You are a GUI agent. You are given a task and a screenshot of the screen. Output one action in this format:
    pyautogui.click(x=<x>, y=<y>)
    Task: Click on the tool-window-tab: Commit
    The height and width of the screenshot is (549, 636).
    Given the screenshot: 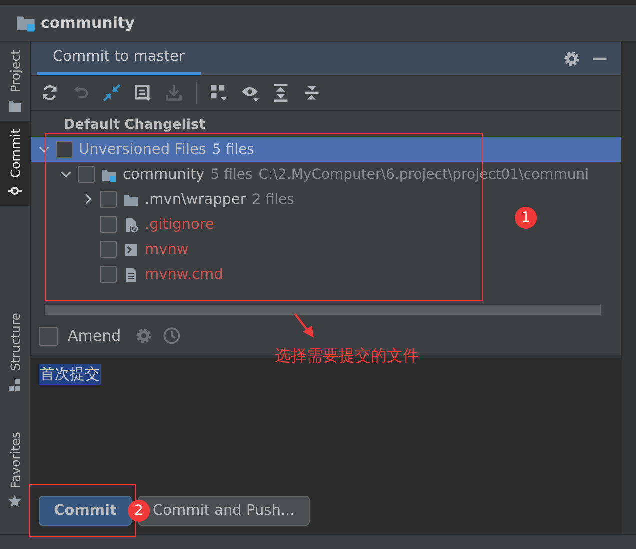 What is the action you would take?
    pyautogui.click(x=15, y=163)
    